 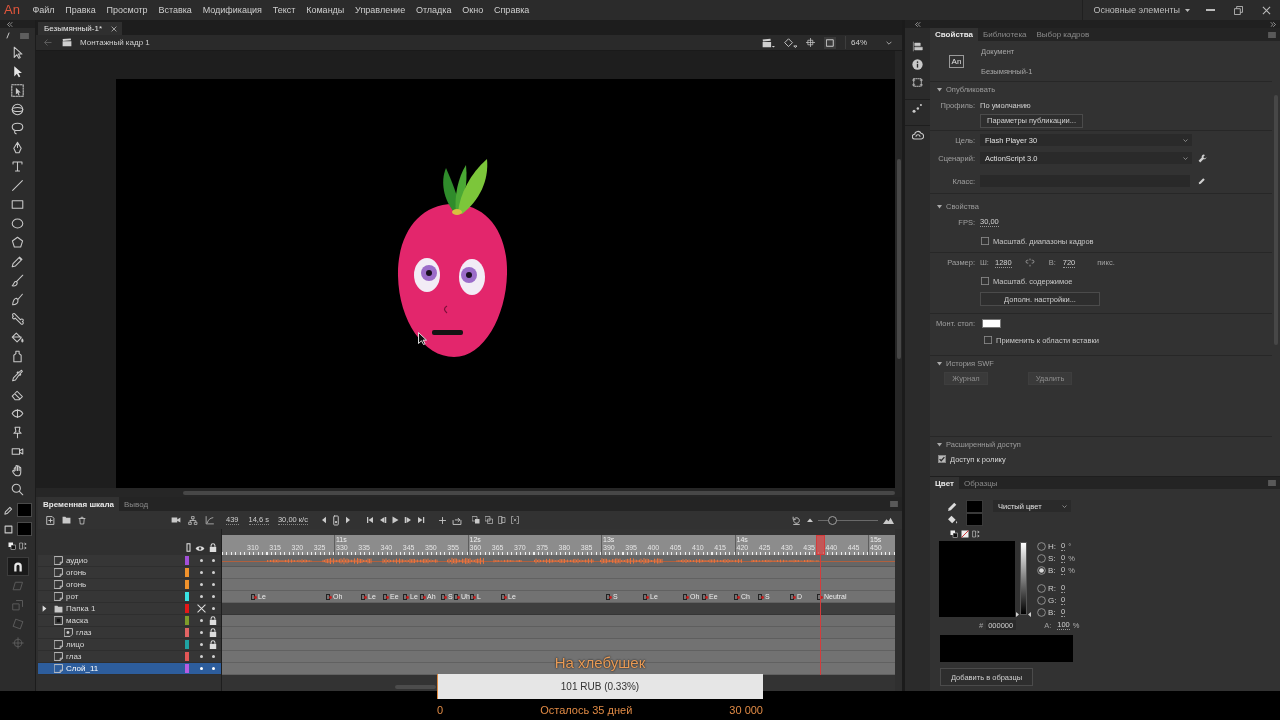 What do you see at coordinates (17, 280) in the screenshot?
I see `brush-icon` at bounding box center [17, 280].